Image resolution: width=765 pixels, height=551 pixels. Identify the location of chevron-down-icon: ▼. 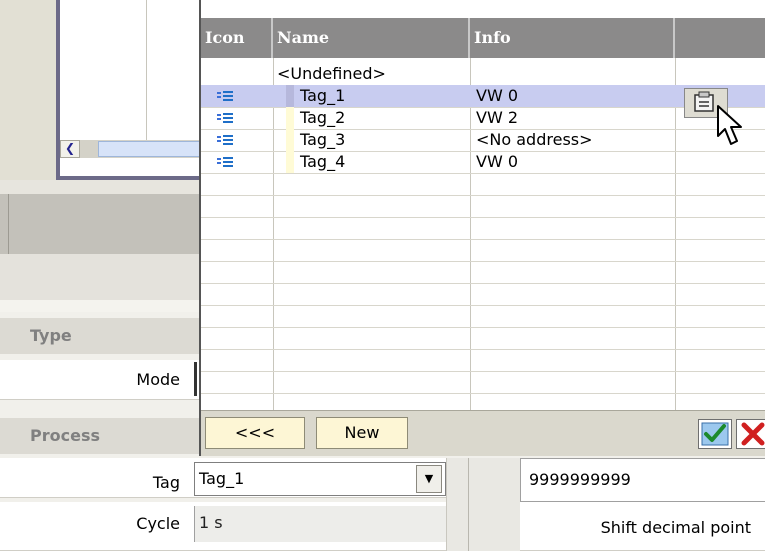
(429, 479).